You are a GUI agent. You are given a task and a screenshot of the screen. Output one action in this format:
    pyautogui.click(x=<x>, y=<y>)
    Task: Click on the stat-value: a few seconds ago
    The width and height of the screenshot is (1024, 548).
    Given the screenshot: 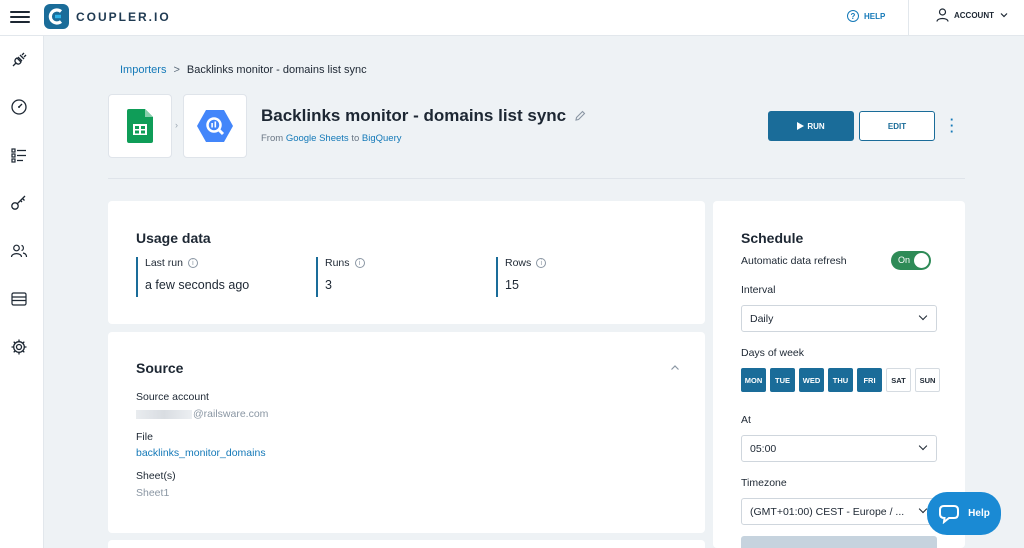 What is the action you would take?
    pyautogui.click(x=197, y=285)
    